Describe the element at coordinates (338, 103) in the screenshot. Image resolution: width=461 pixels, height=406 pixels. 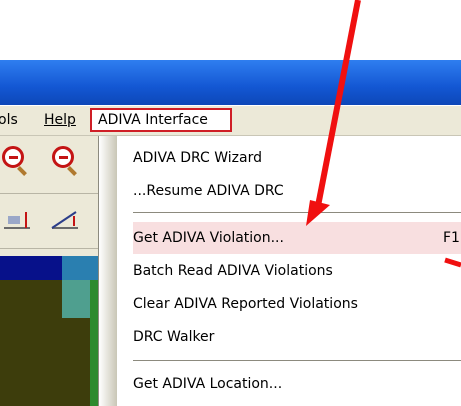
I see `annotation-arrow-shaft` at that location.